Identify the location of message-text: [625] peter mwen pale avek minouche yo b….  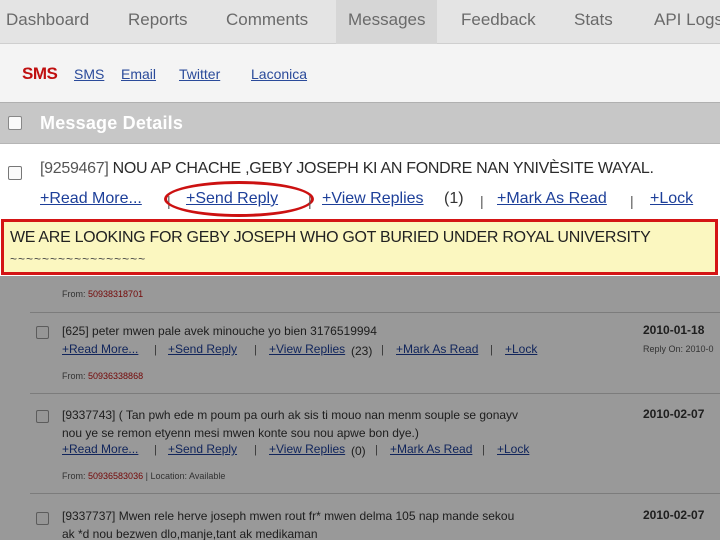
(219, 331).